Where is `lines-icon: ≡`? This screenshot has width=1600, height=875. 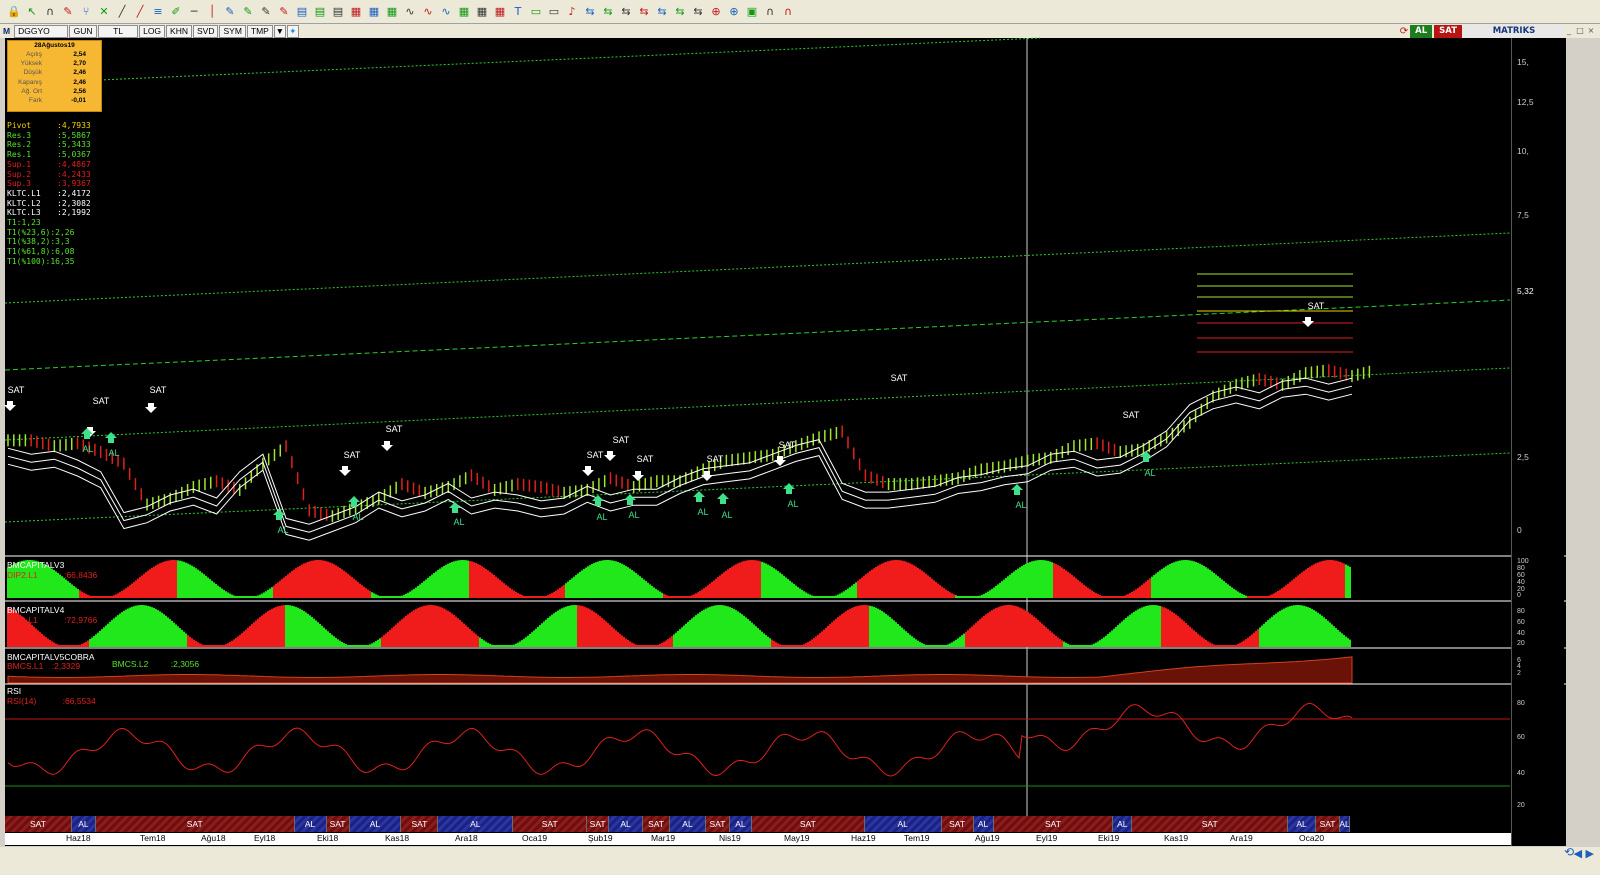
lines-icon: ≡ is located at coordinates (158, 12).